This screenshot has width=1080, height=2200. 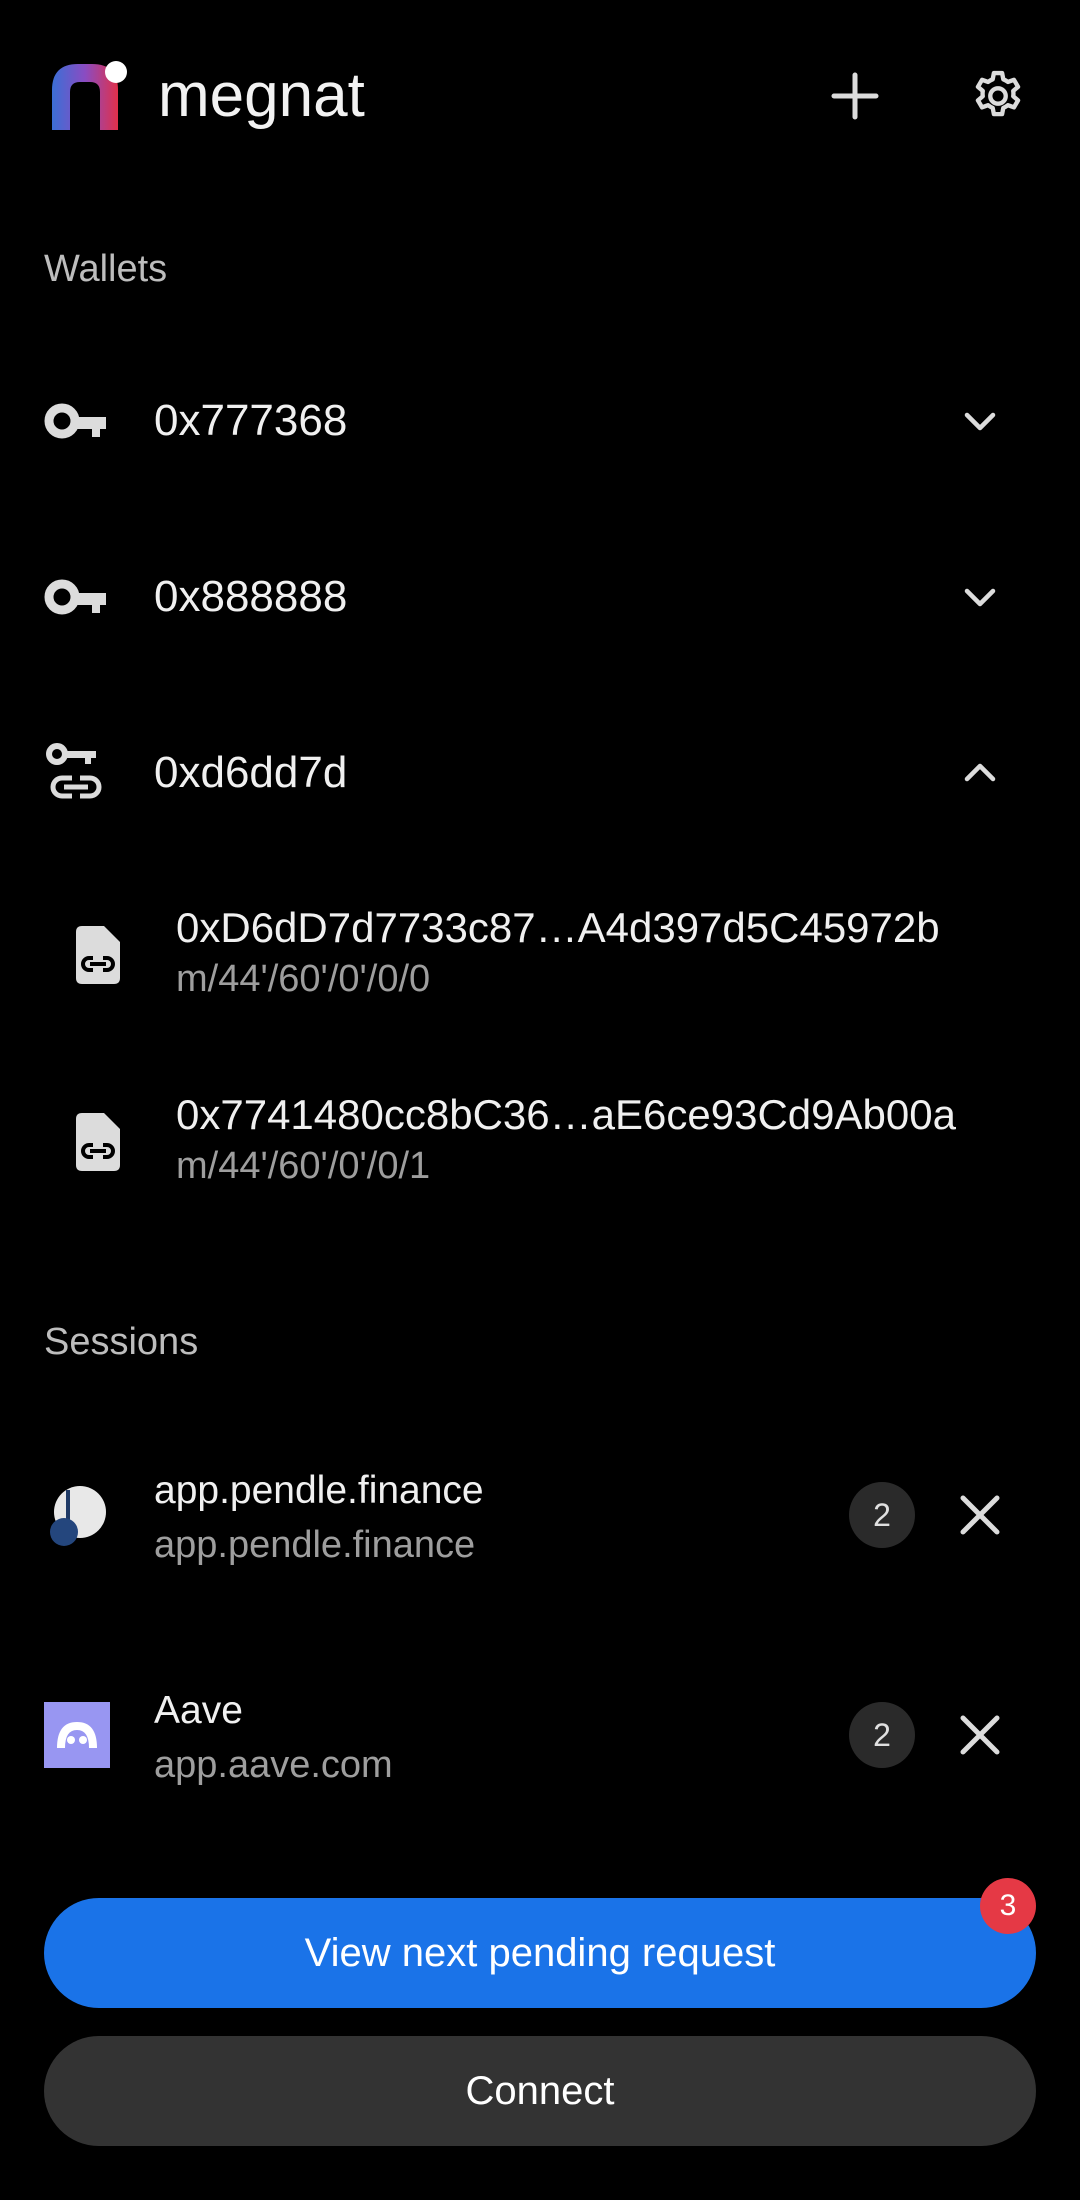 I want to click on app-title: megnat, so click(x=261, y=95).